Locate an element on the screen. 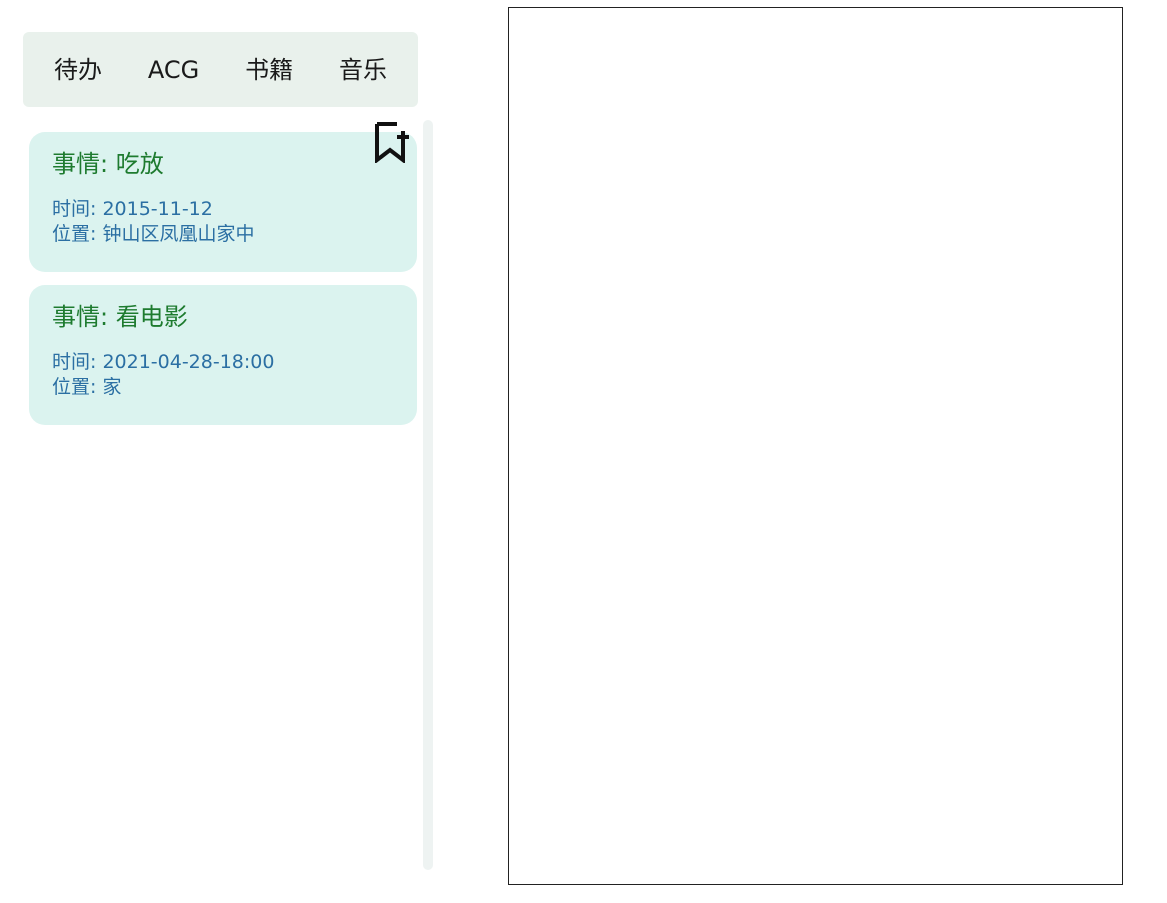 The image size is (1167, 903). tab-todo: 待办 is located at coordinates (78, 70).